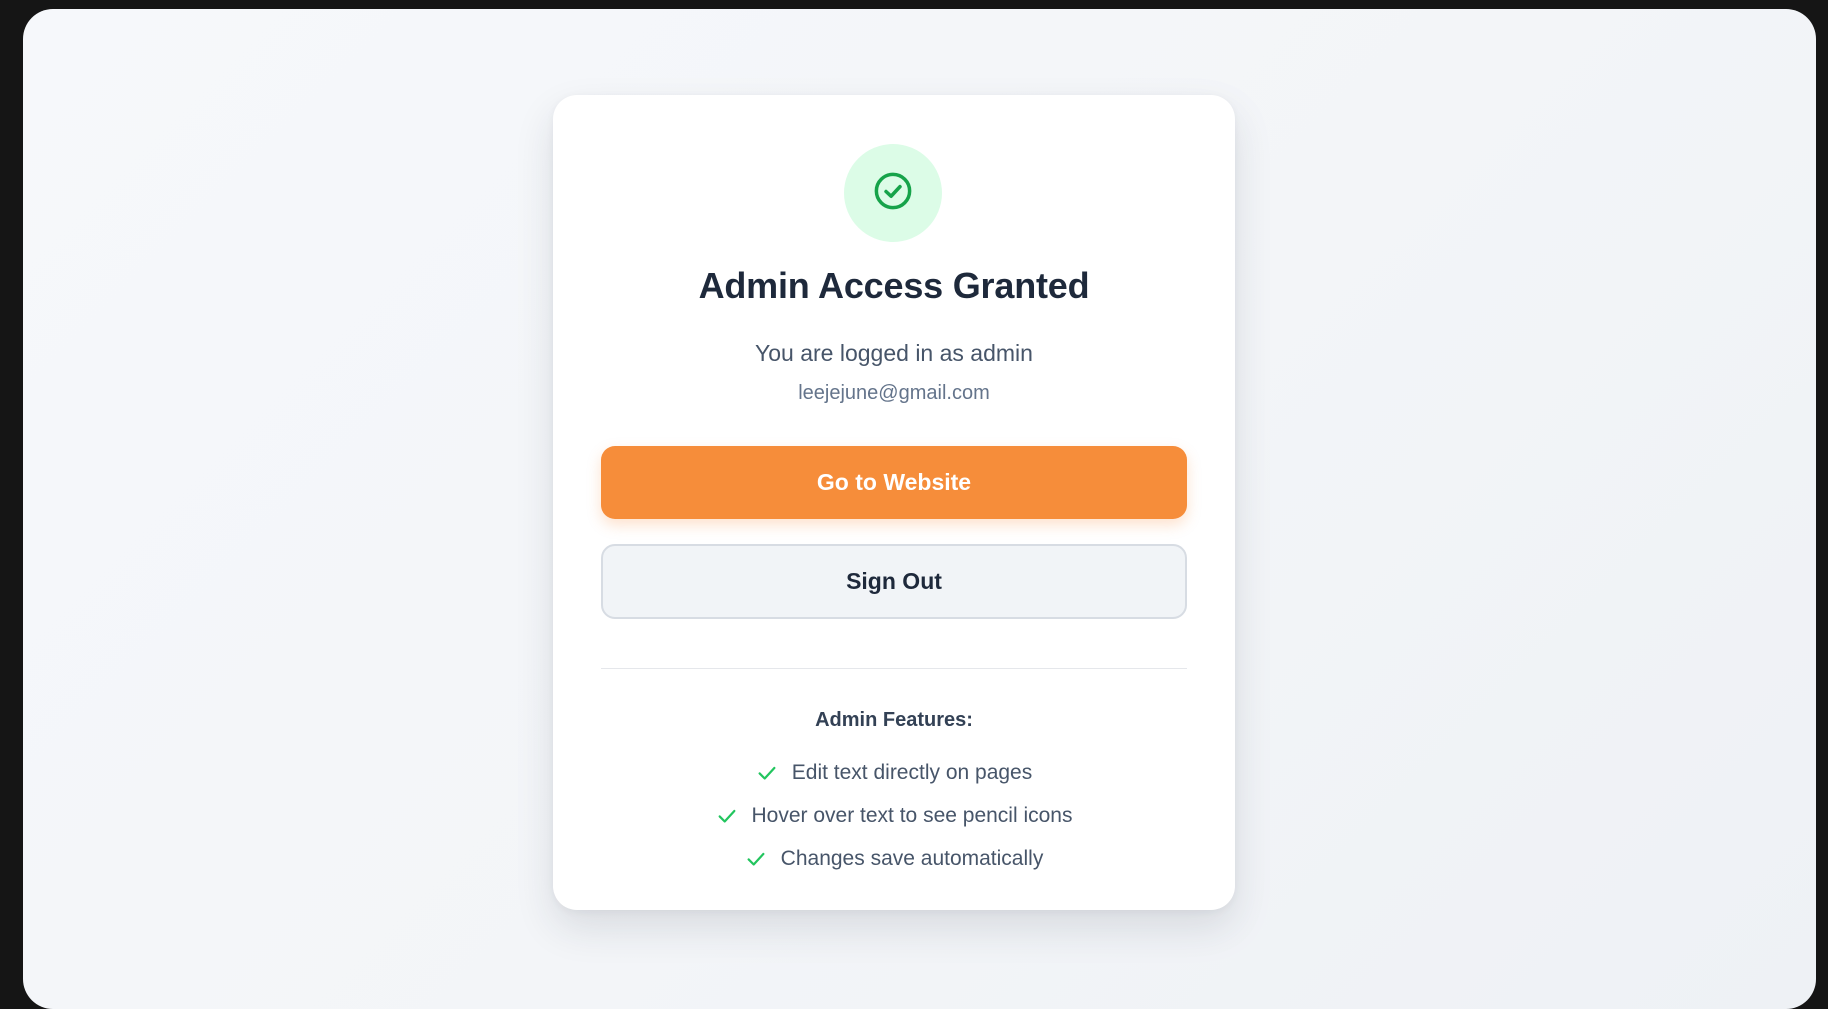 This screenshot has height=1009, width=1828. What do you see at coordinates (912, 815) in the screenshot?
I see `feature-label: Hover over text to see pencil icons` at bounding box center [912, 815].